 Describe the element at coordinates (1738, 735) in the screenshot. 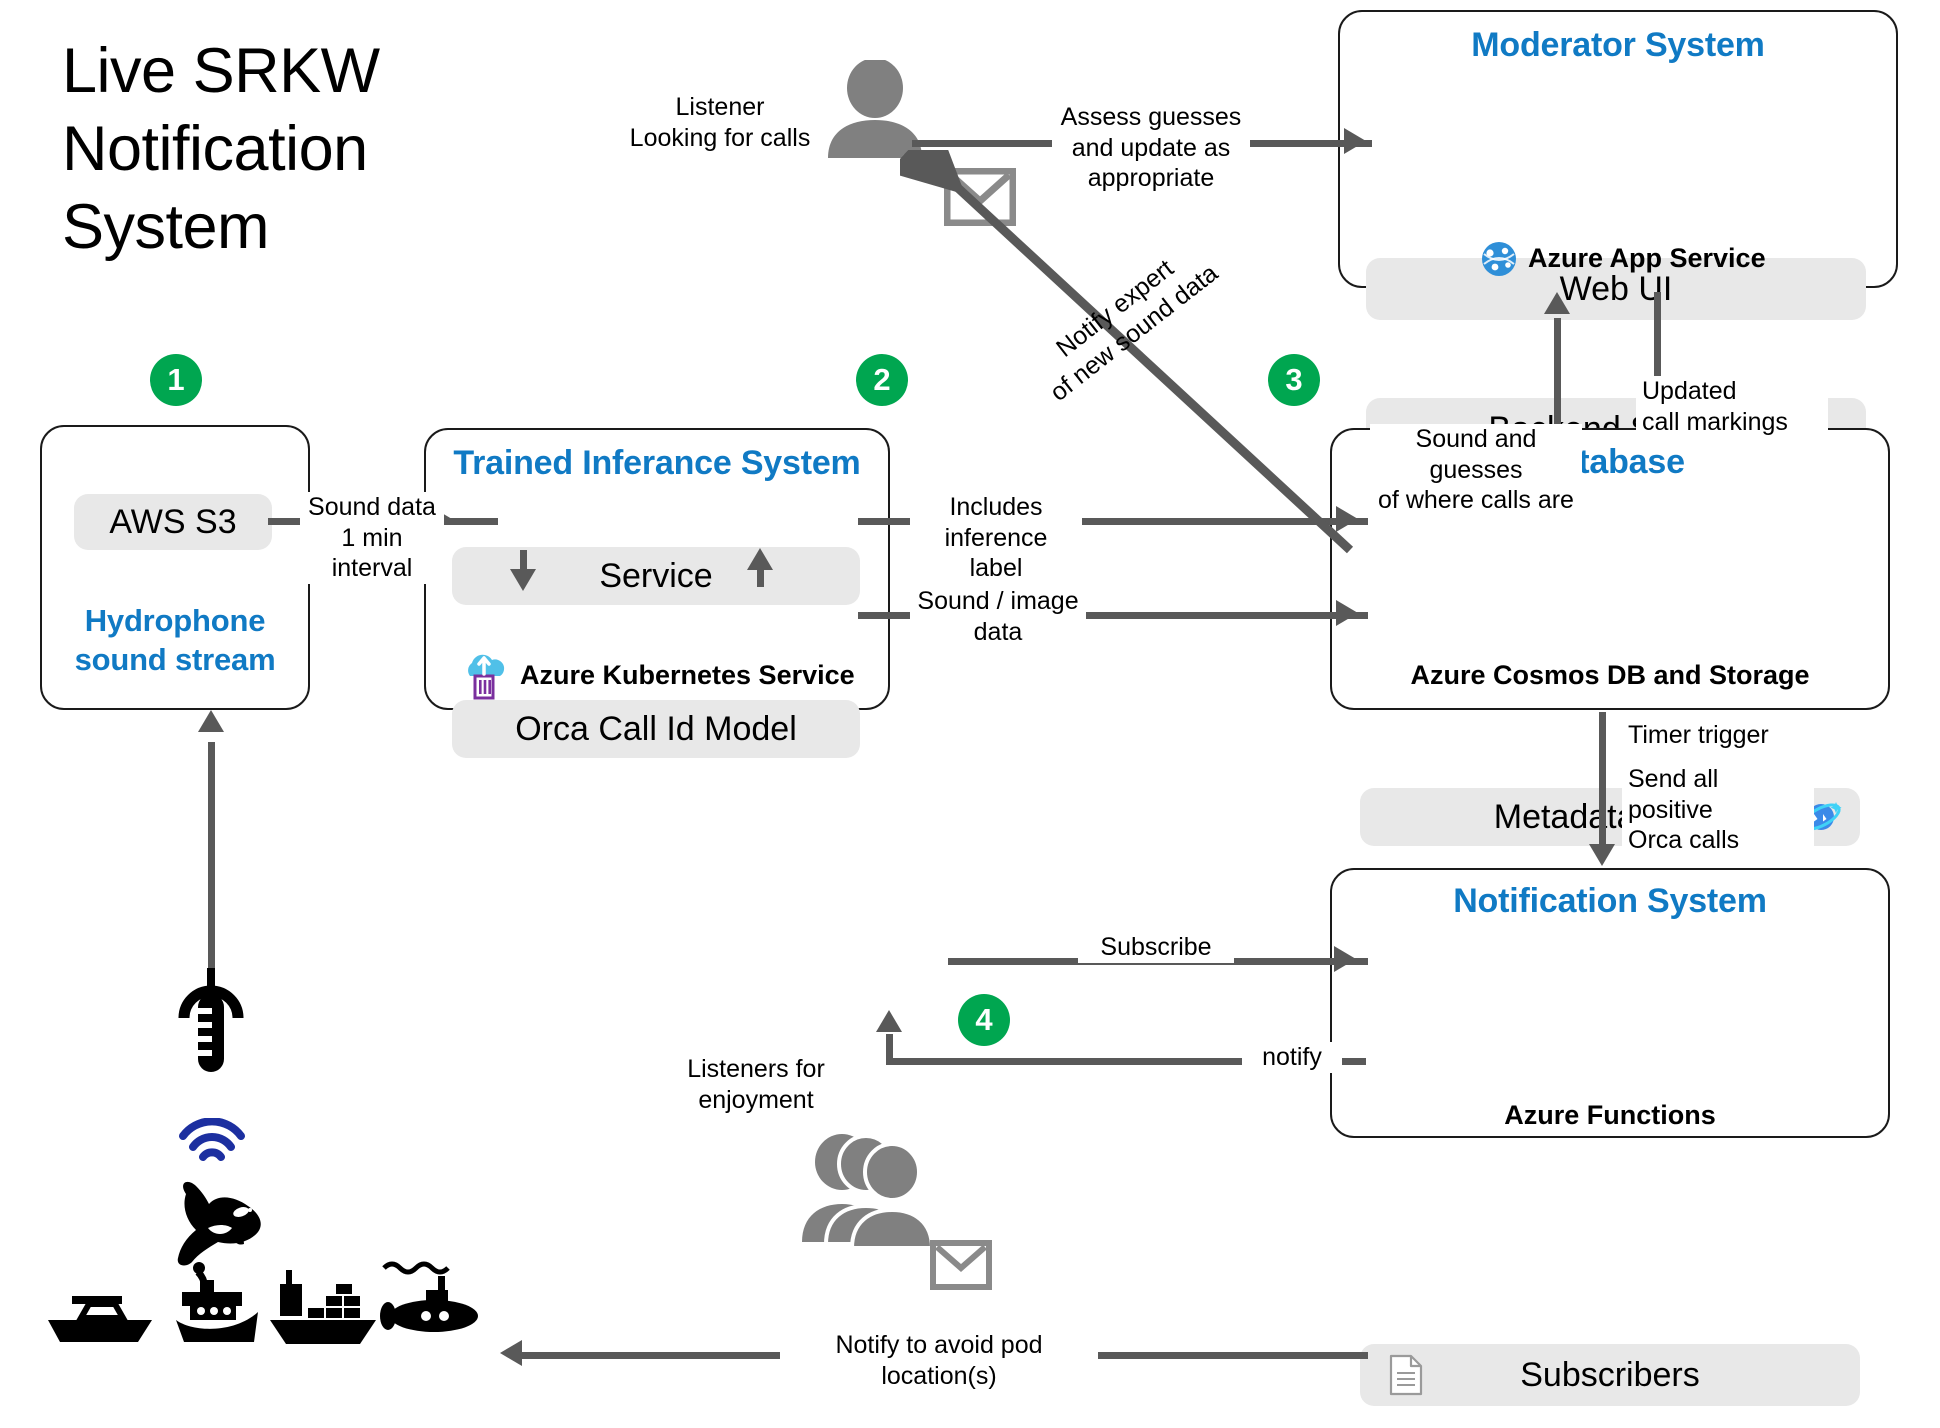

I see `edge-db-to-notification-label: Timer trigger` at that location.